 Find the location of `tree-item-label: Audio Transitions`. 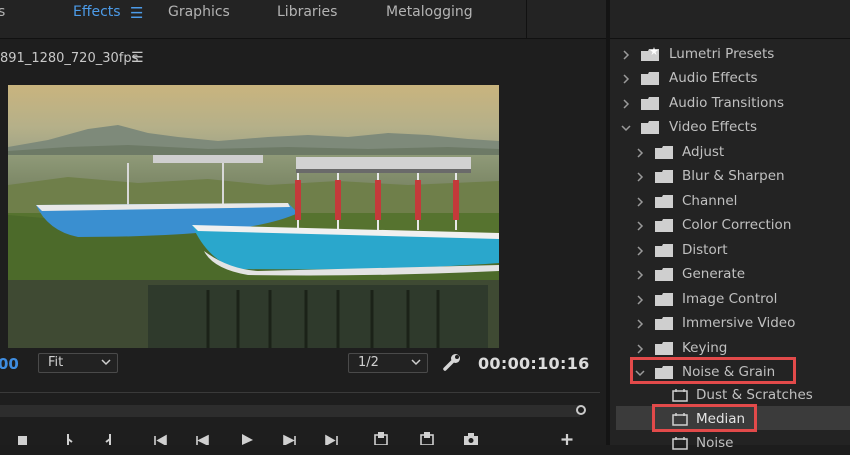

tree-item-label: Audio Transitions is located at coordinates (726, 103).